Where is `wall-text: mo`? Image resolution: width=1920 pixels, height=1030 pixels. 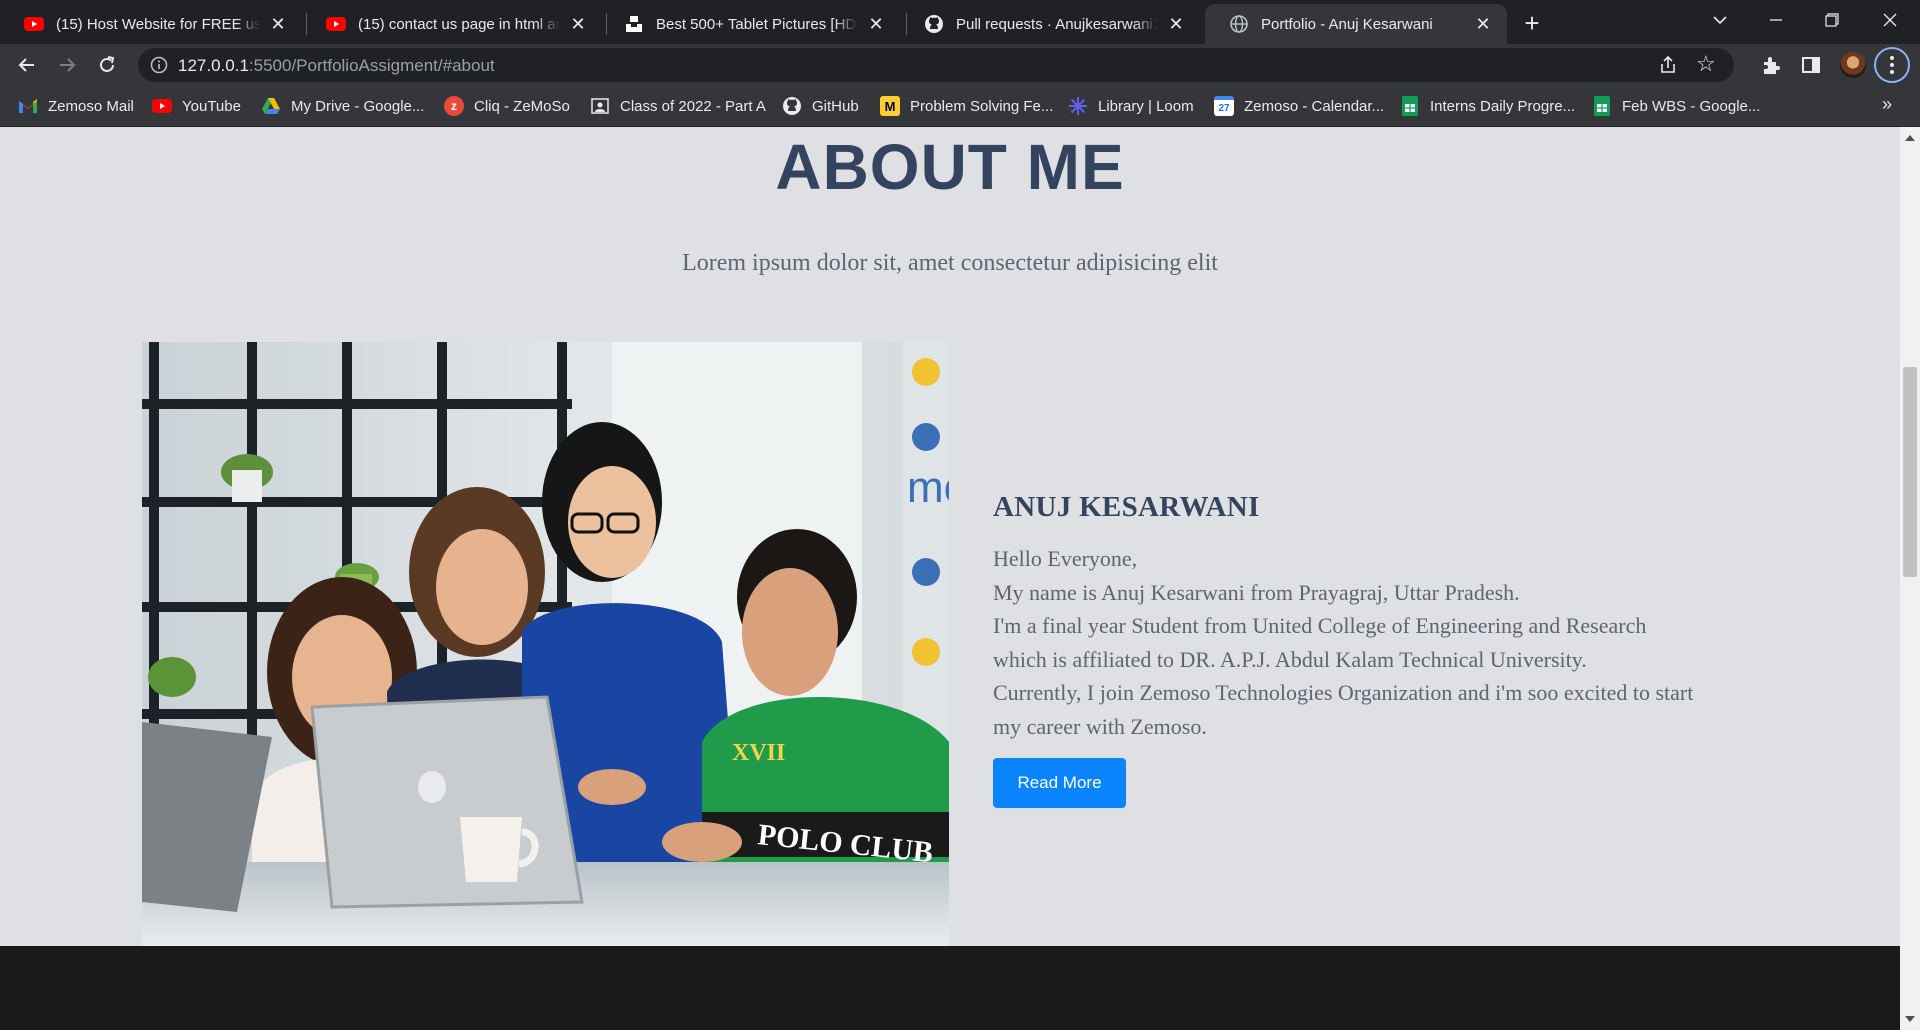
wall-text: mo is located at coordinates (928, 487).